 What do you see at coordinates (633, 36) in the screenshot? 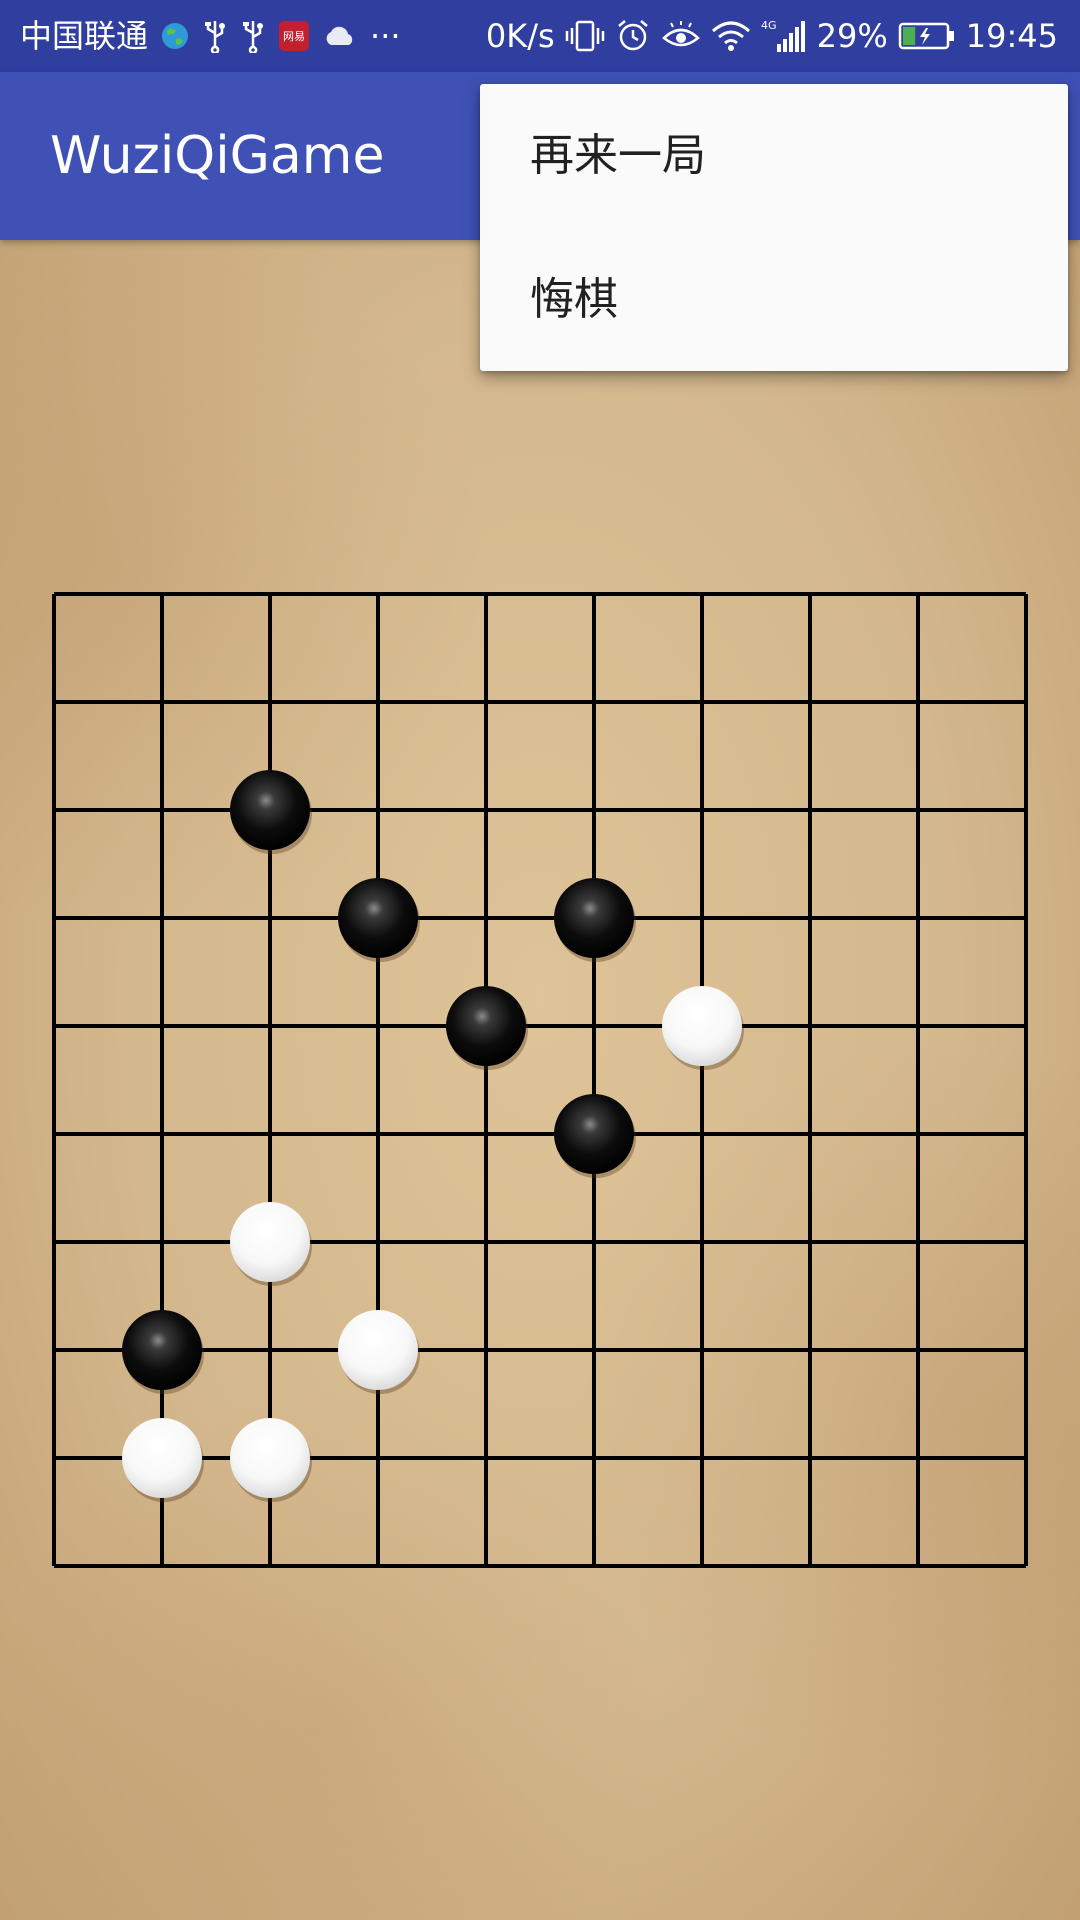
I see `alarm-icon` at bounding box center [633, 36].